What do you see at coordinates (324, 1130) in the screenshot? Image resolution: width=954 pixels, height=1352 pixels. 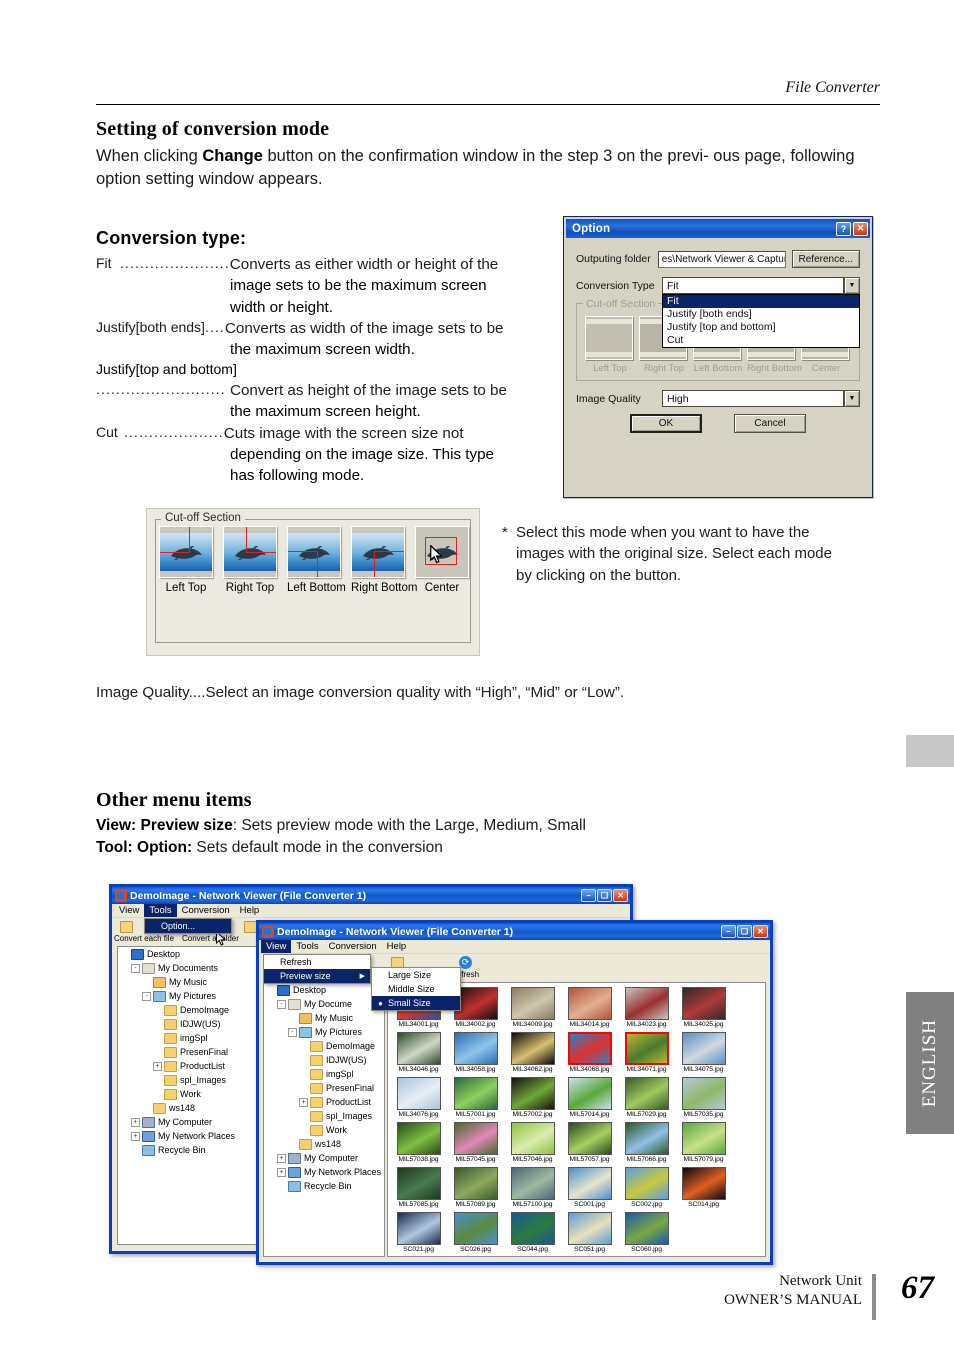 I see `tree-node: Work` at bounding box center [324, 1130].